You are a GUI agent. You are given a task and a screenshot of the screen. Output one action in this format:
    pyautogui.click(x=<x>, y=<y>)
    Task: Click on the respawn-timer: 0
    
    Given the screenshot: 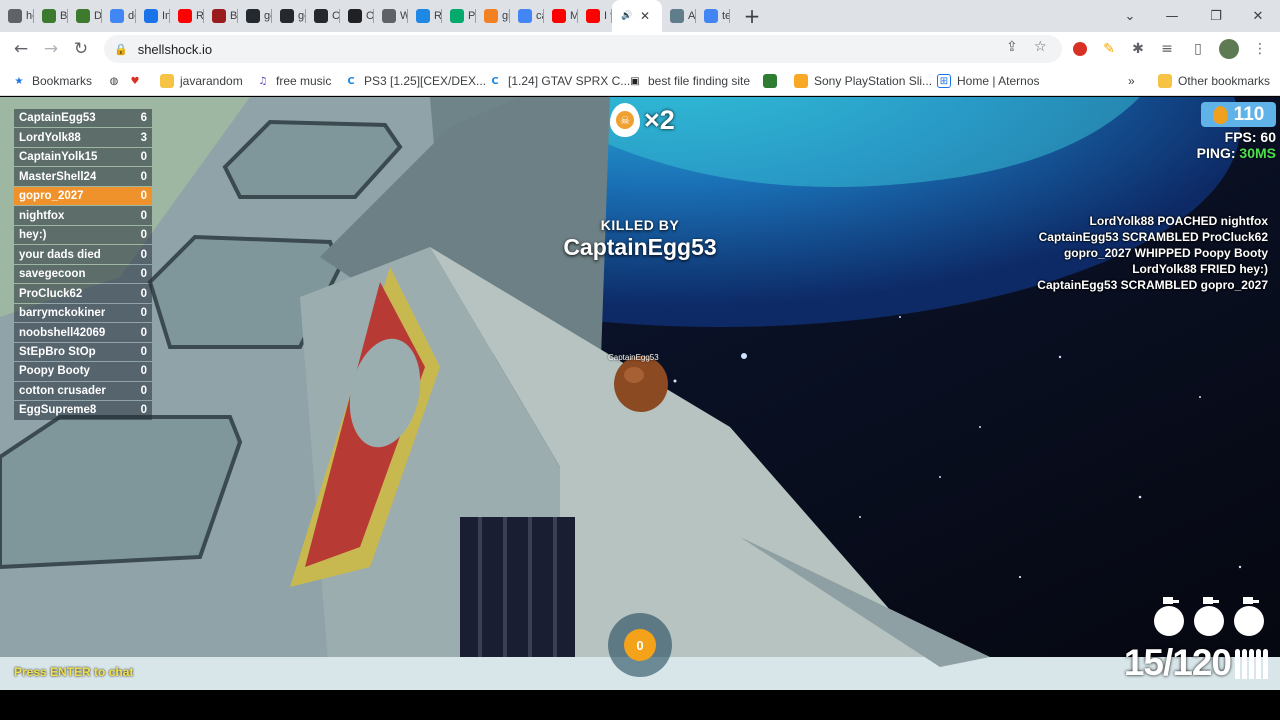 What is the action you would take?
    pyautogui.click(x=640, y=645)
    